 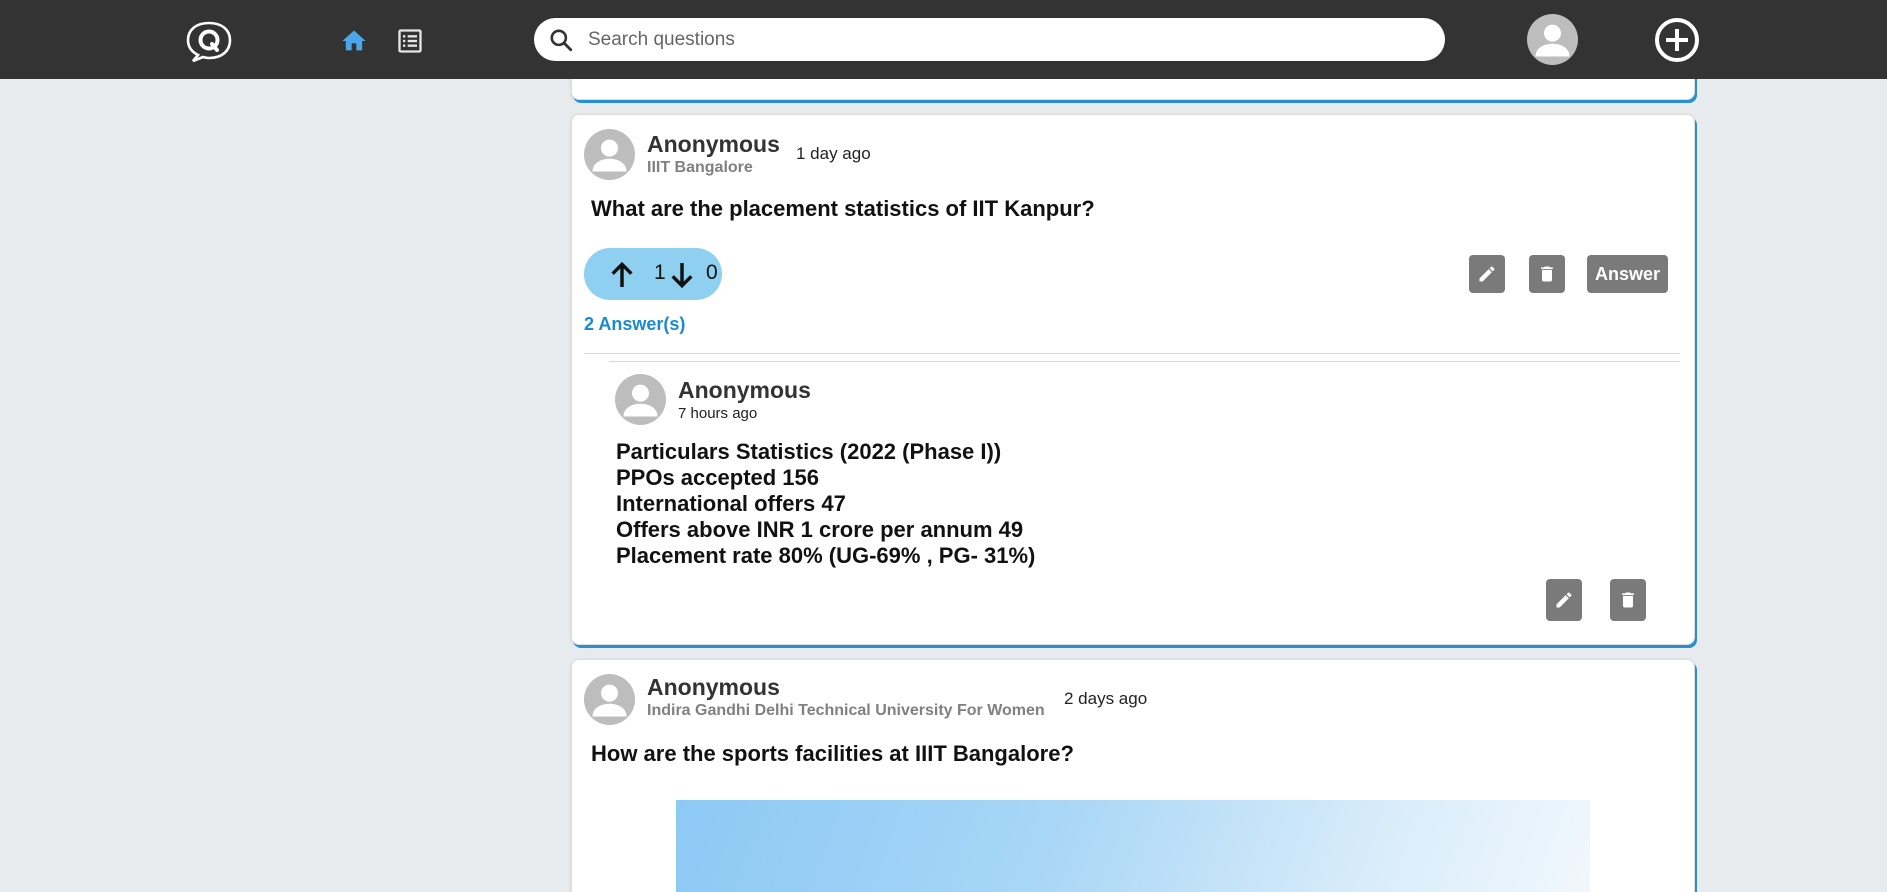 I want to click on answer-author-avatar, so click(x=640, y=399).